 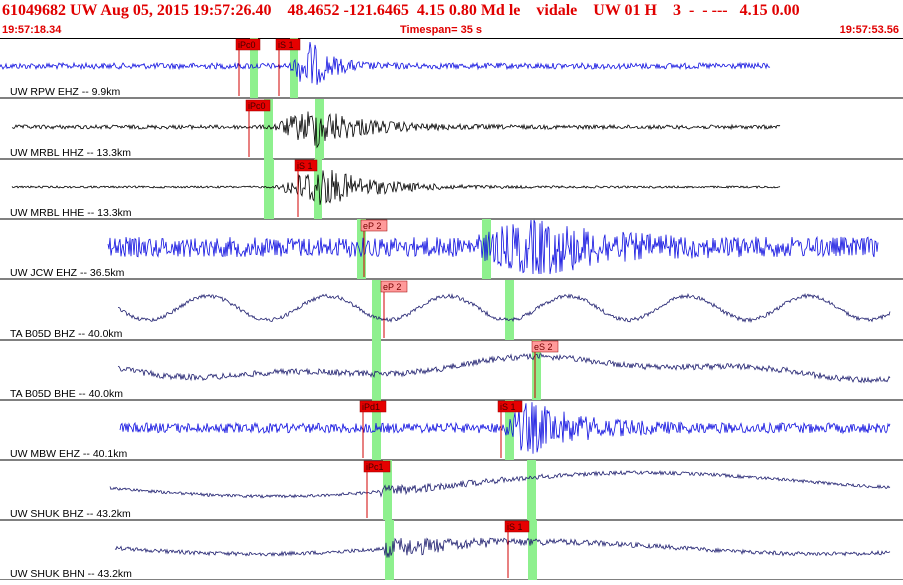 What do you see at coordinates (375, 467) in the screenshot?
I see `pick-label: iPc1` at bounding box center [375, 467].